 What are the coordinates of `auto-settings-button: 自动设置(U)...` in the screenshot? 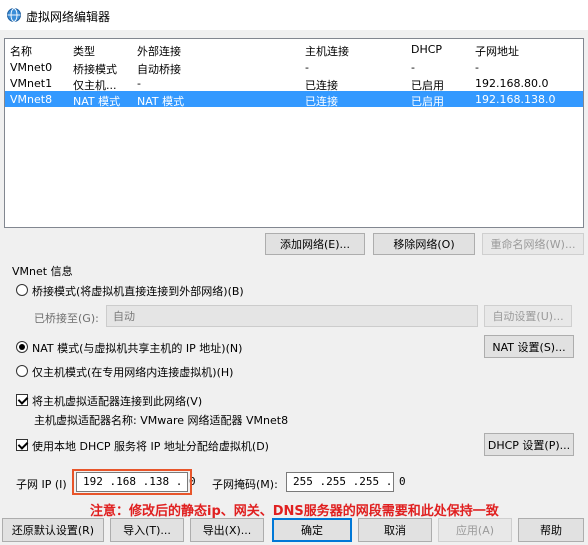 It's located at (528, 316).